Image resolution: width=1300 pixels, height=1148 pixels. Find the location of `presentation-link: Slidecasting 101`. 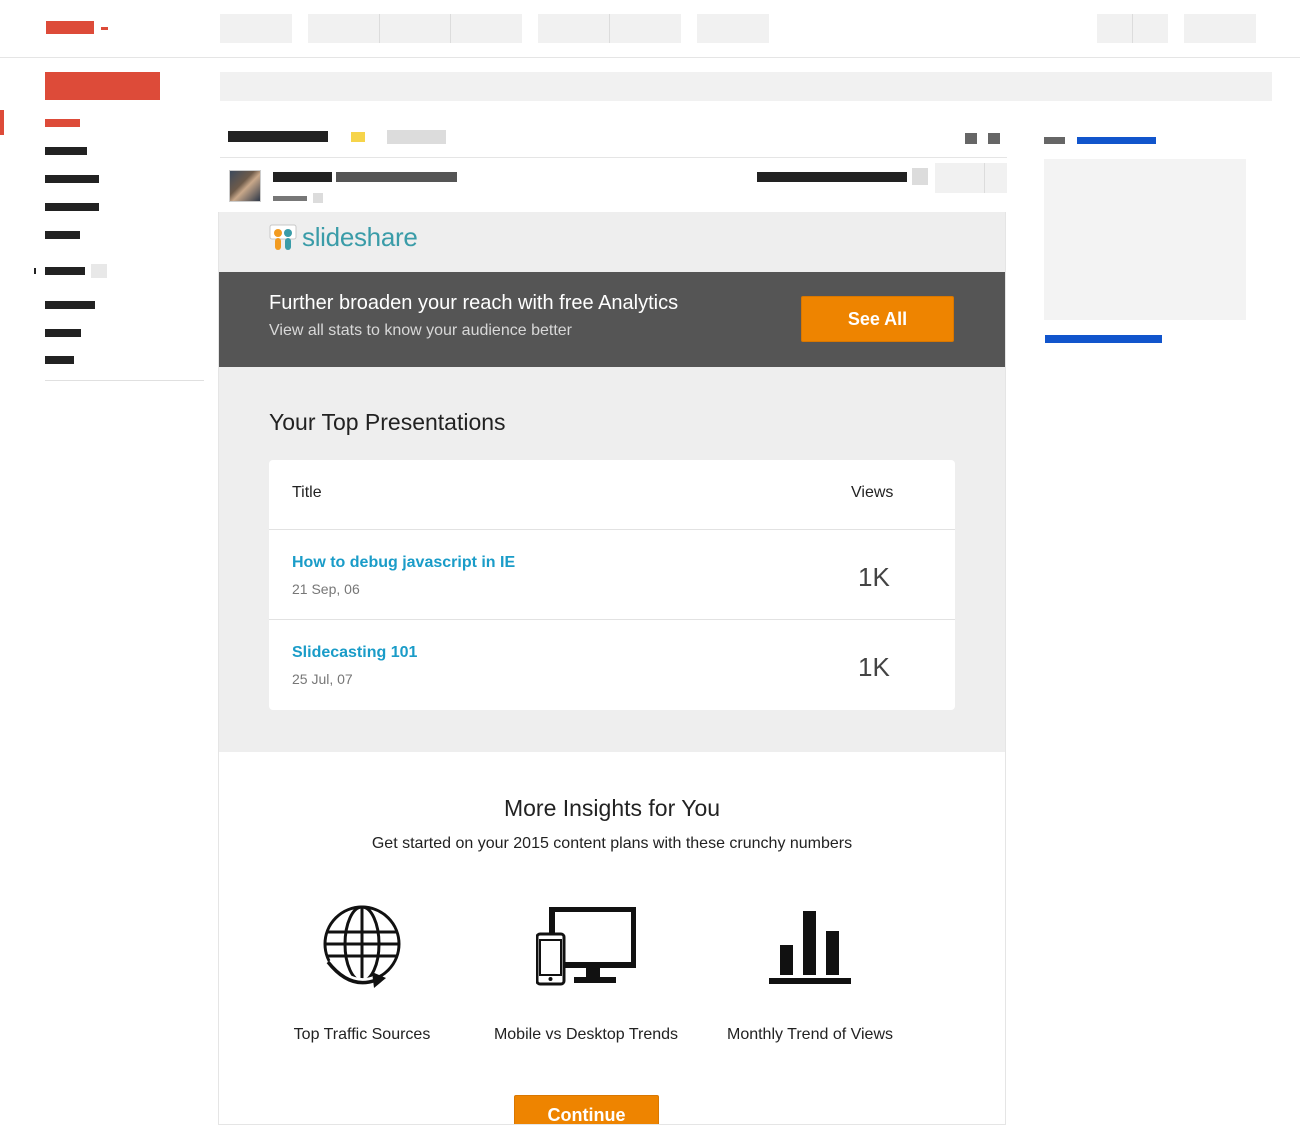

presentation-link: Slidecasting 101 is located at coordinates (354, 653).